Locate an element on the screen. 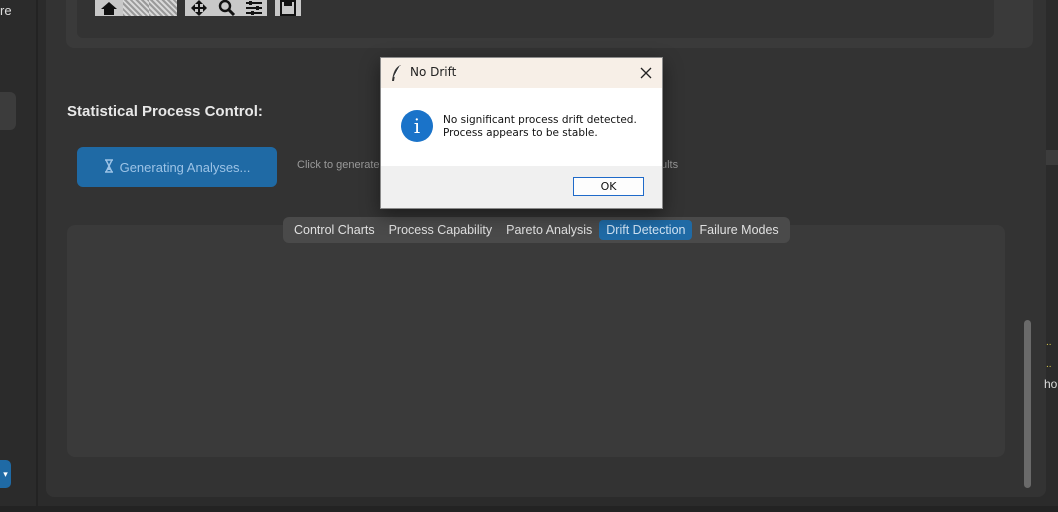 The width and height of the screenshot is (1058, 512). tab-control-charts: Control Charts is located at coordinates (334, 230).